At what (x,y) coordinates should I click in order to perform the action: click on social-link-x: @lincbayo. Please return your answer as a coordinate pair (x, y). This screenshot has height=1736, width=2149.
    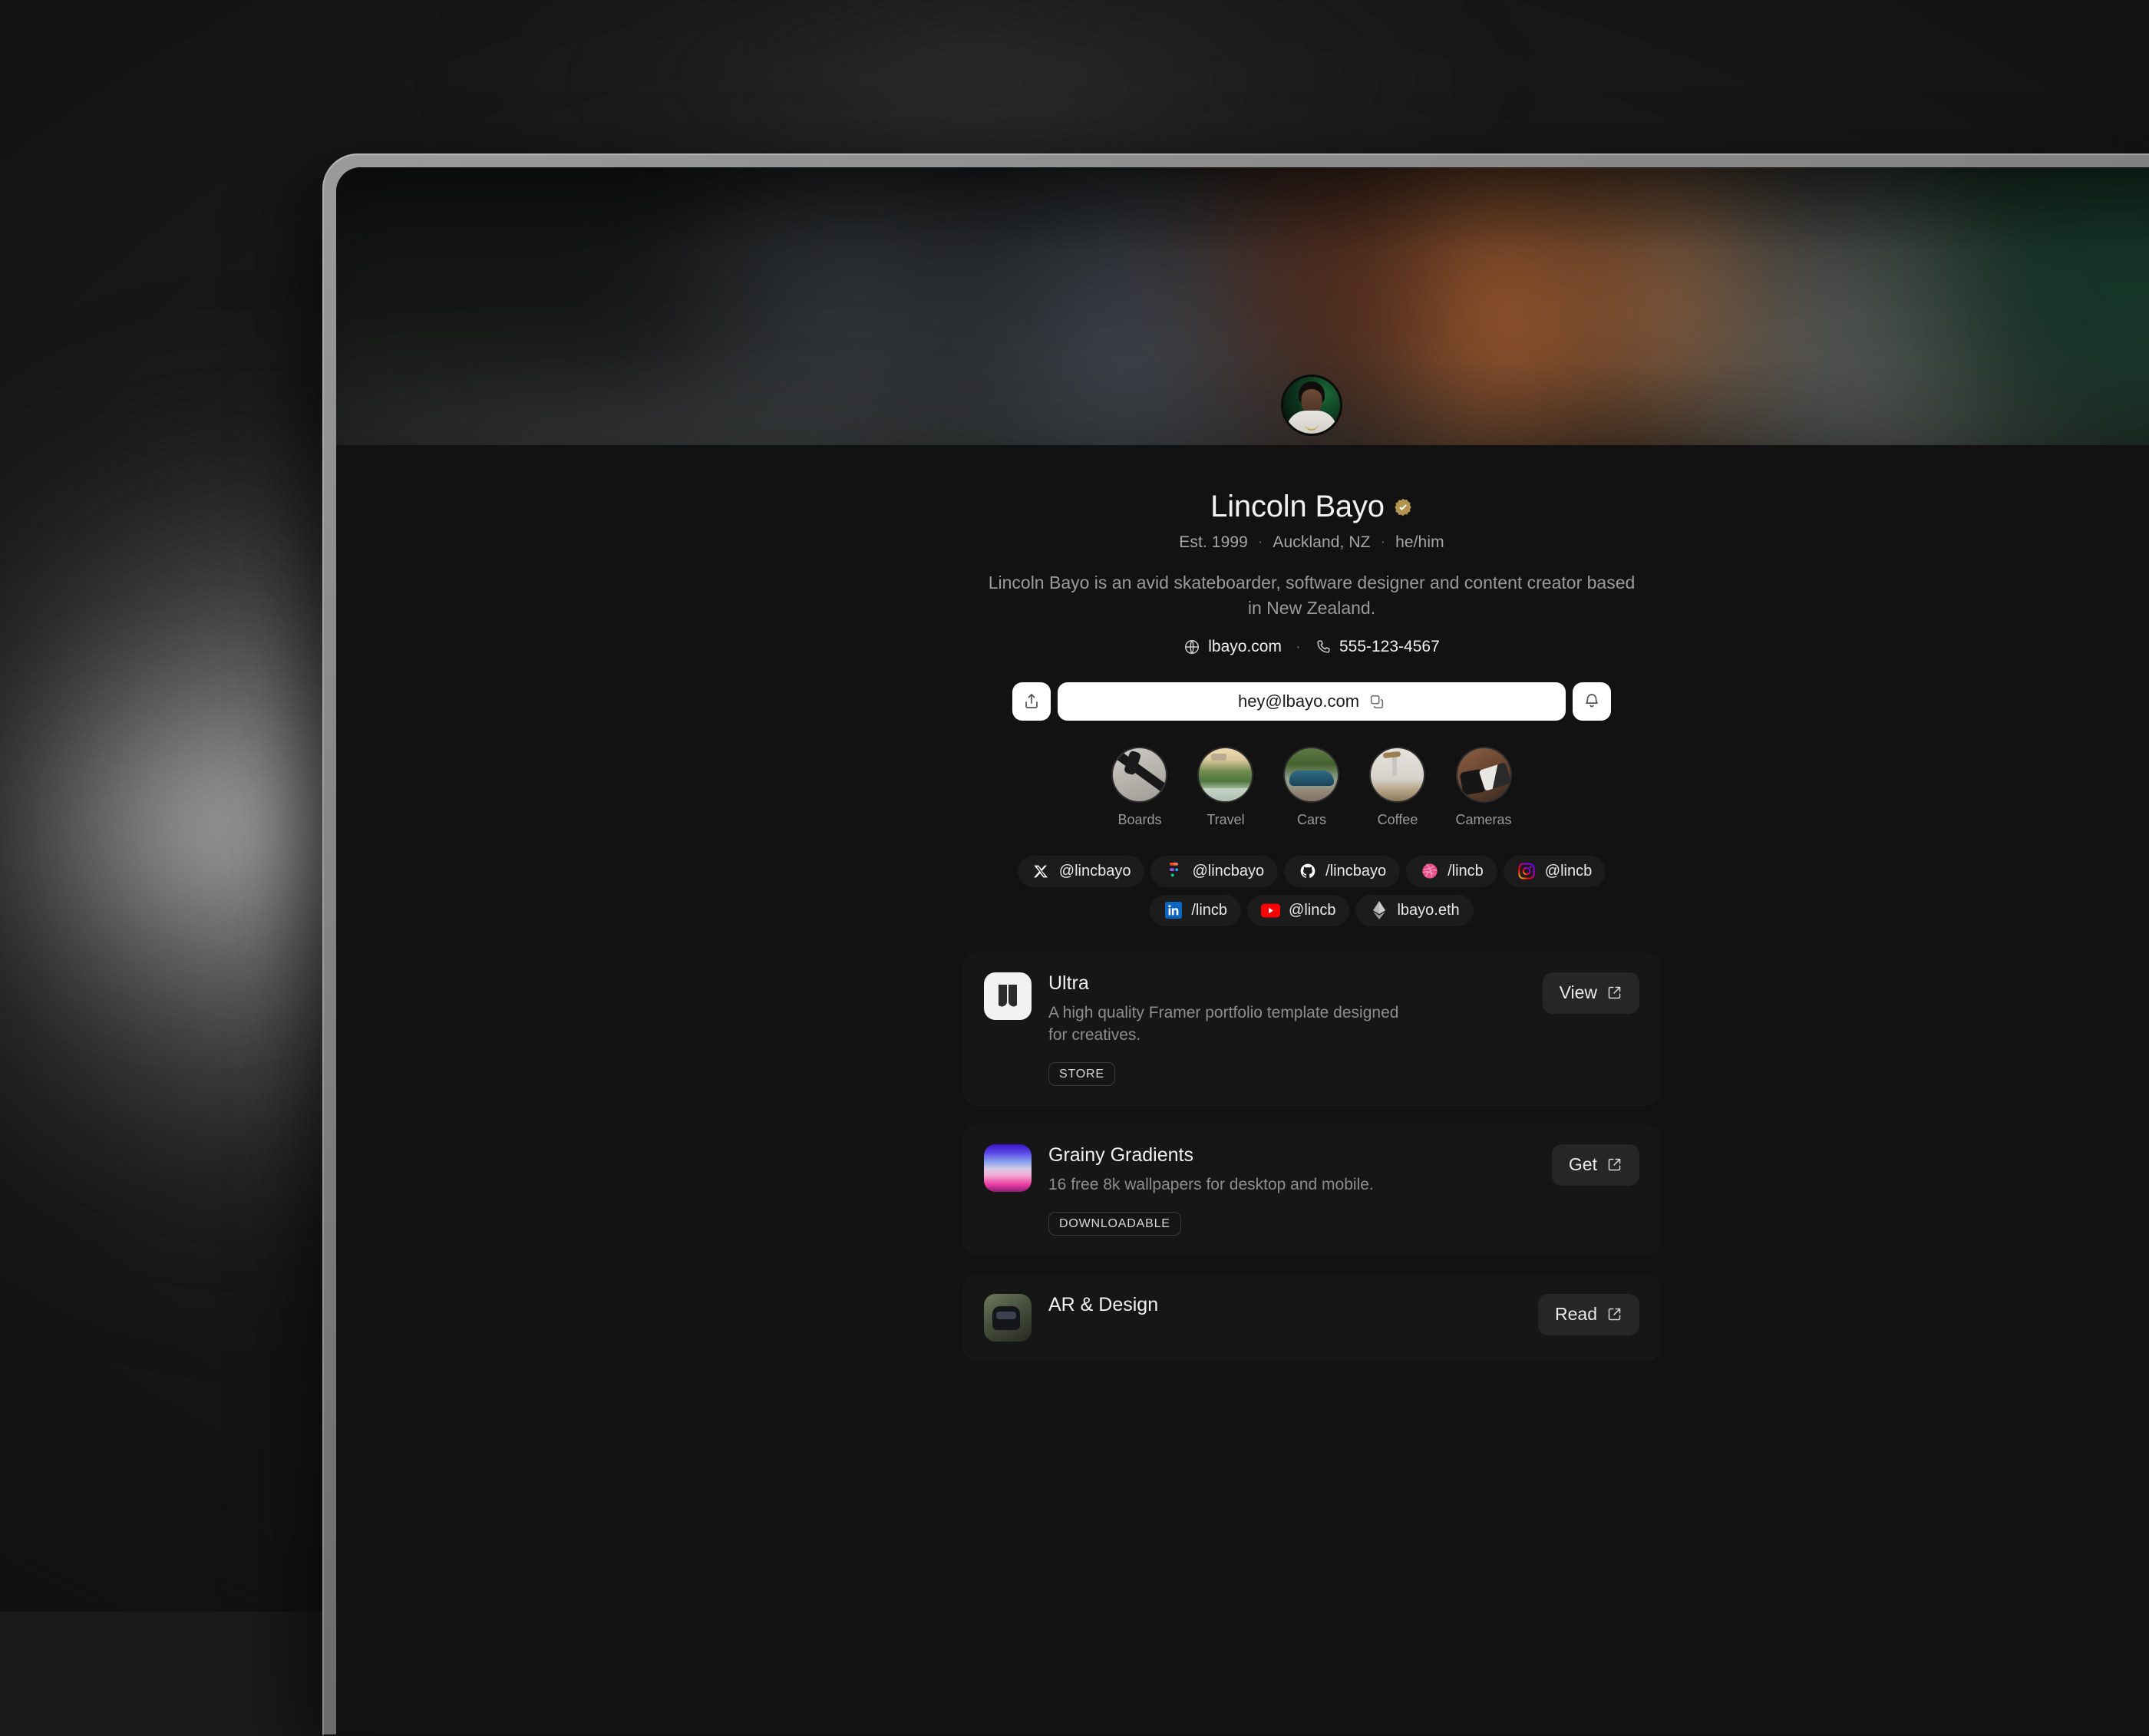
    Looking at the image, I should click on (1081, 872).